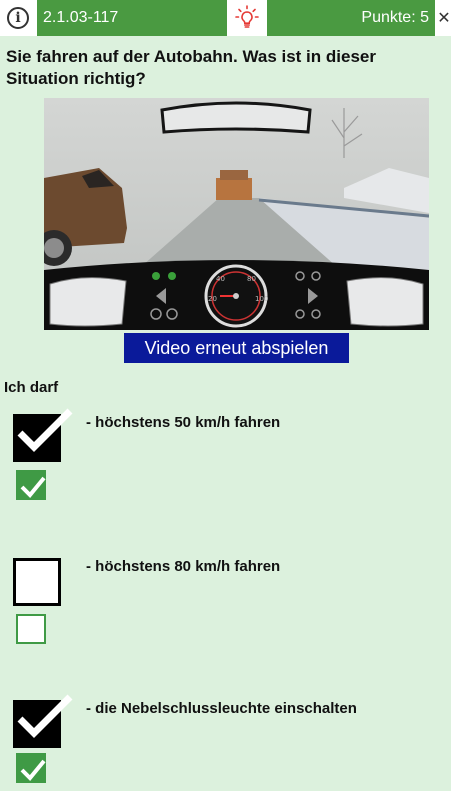  What do you see at coordinates (221, 708) in the screenshot?
I see `answer-text-3: - die Nebelschlussleuchte einschalten` at bounding box center [221, 708].